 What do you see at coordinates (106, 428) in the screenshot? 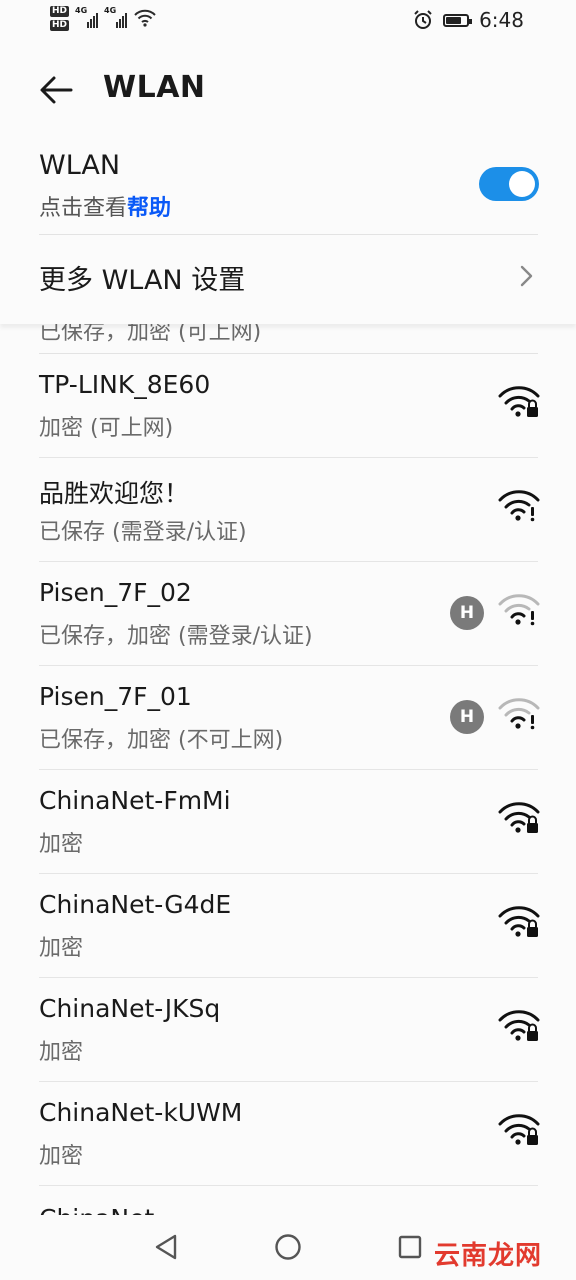
I see `network-status: 加密 (可上网)` at bounding box center [106, 428].